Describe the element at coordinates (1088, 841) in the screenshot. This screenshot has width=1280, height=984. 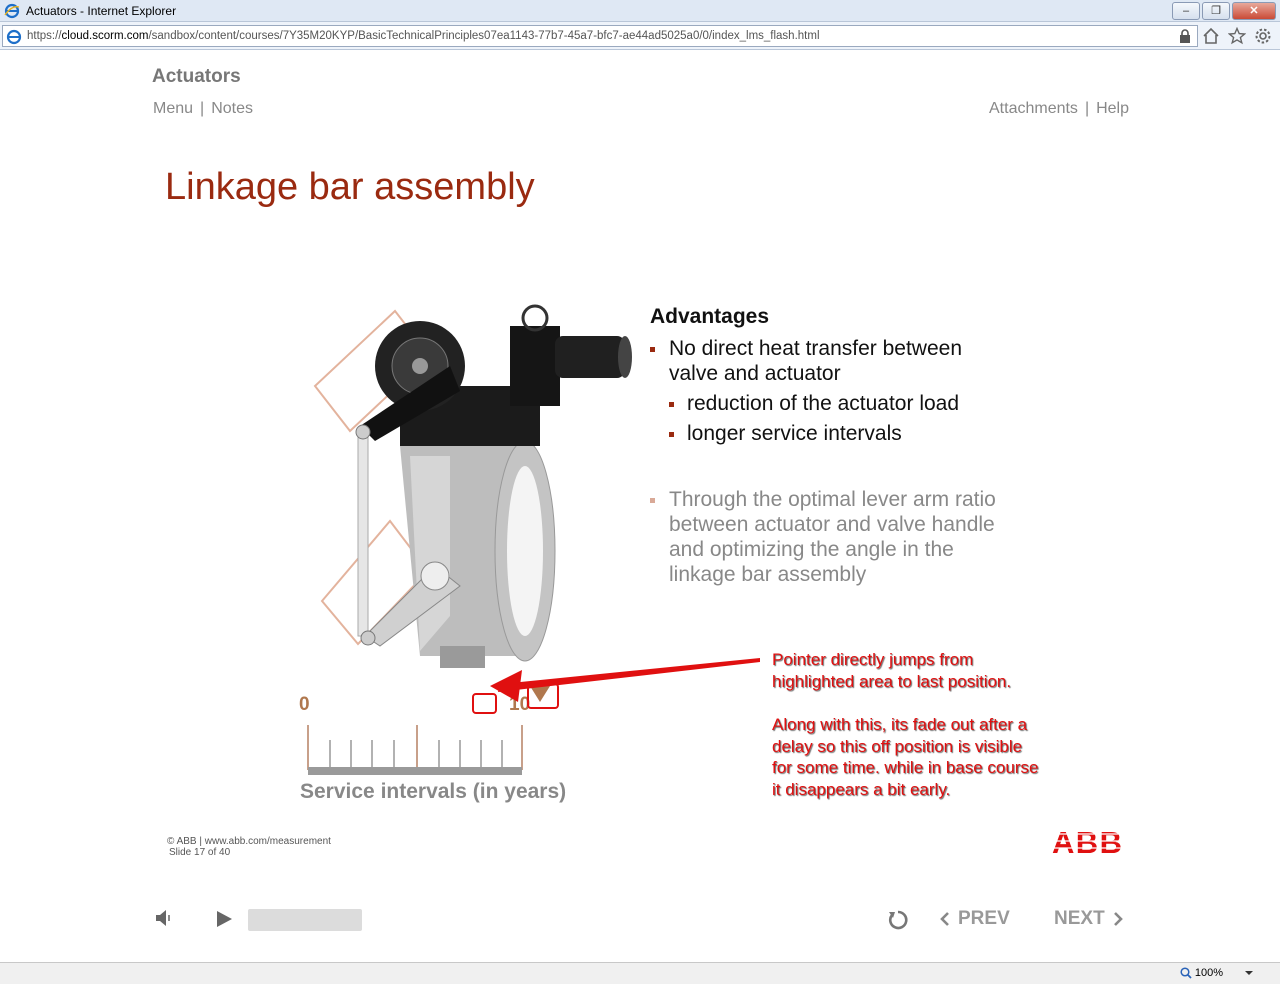
I see `abb-logo: ABB` at that location.